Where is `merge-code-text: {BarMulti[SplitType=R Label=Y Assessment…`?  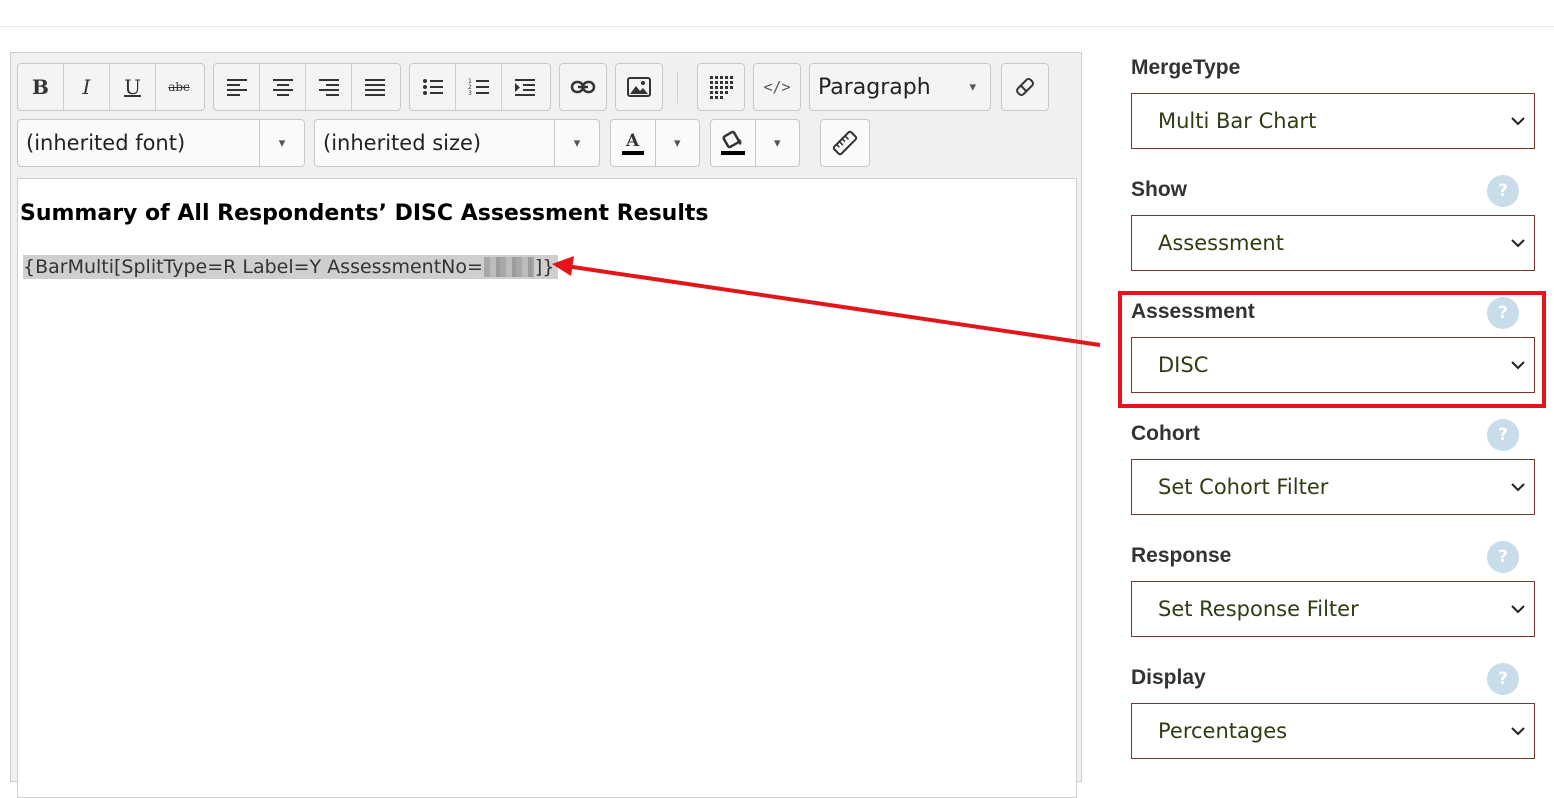 merge-code-text: {BarMulti[SplitType=R Label=Y Assessment… is located at coordinates (253, 267).